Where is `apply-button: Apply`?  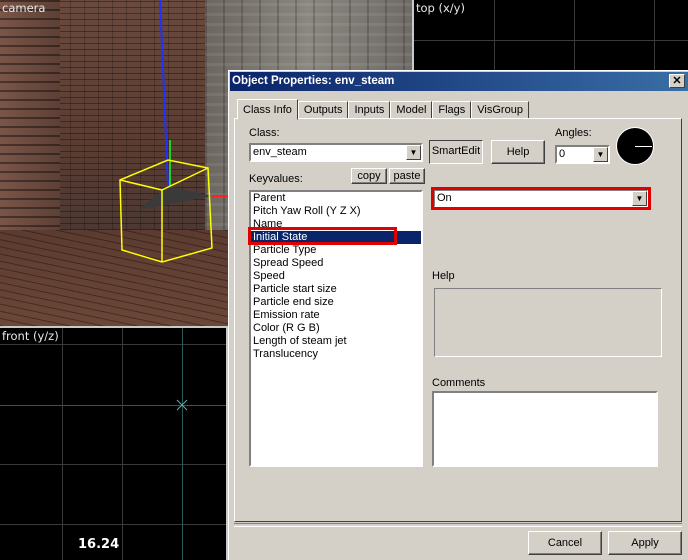
apply-button: Apply is located at coordinates (645, 543).